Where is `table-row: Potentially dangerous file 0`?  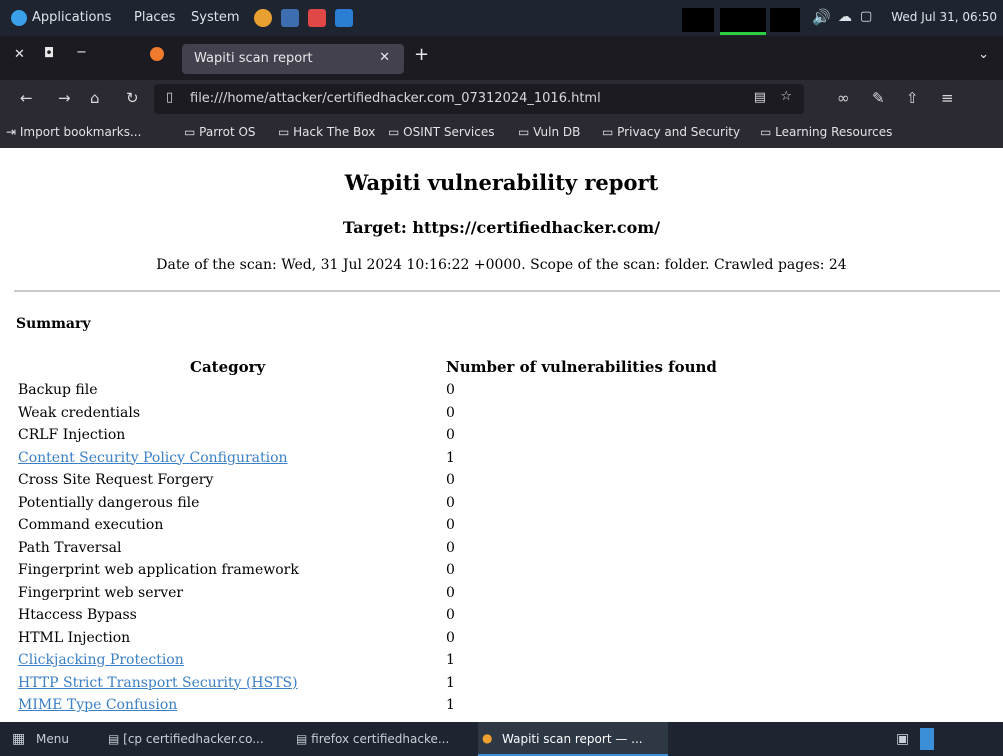
table-row: Potentially dangerous file 0 is located at coordinates (501, 506).